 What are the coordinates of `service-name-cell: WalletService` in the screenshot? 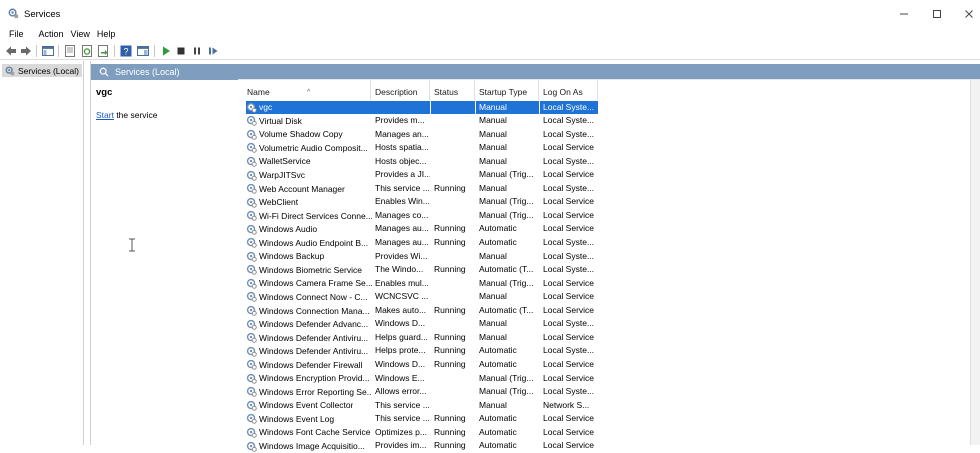 It's located at (309, 162).